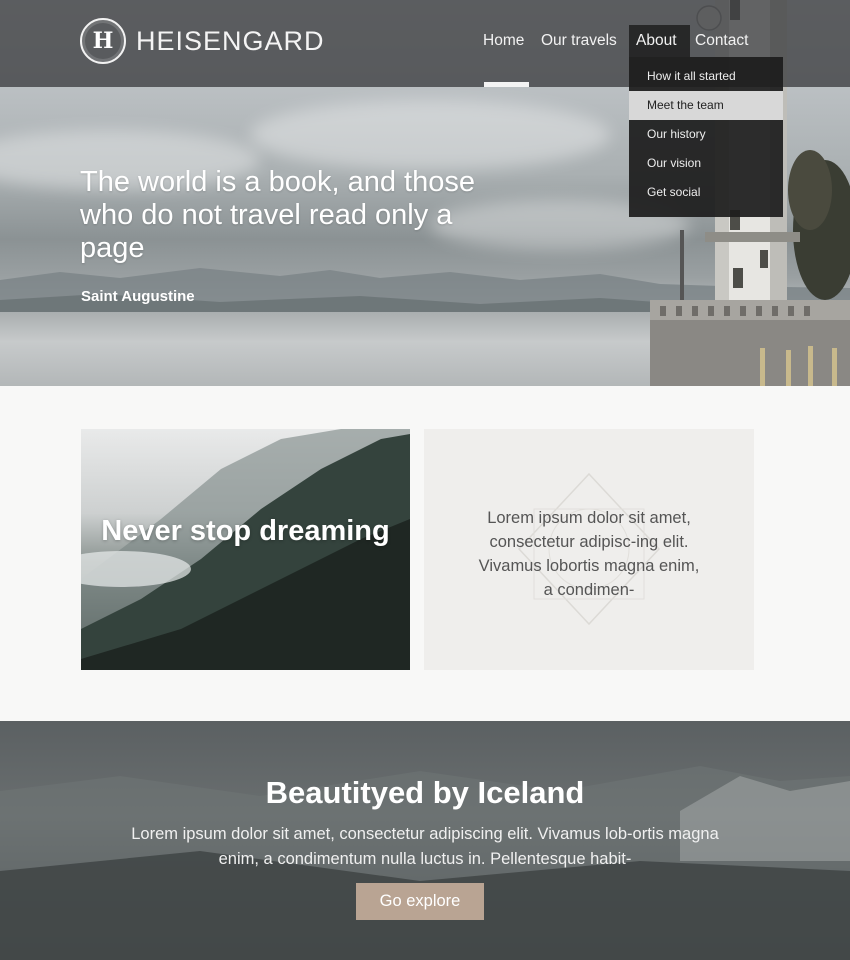 This screenshot has width=850, height=960. What do you see at coordinates (721, 41) in the screenshot?
I see `nav-item-contact: Contact` at bounding box center [721, 41].